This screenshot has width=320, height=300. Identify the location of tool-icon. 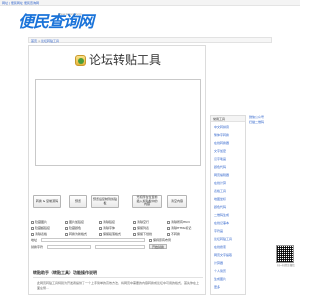
(80, 60).